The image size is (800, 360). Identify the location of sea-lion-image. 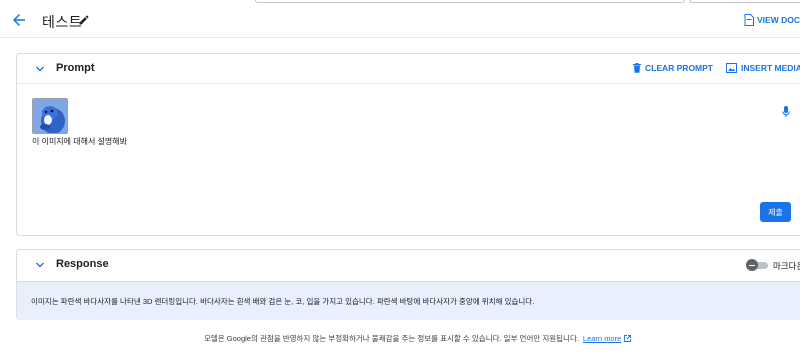
(50, 116).